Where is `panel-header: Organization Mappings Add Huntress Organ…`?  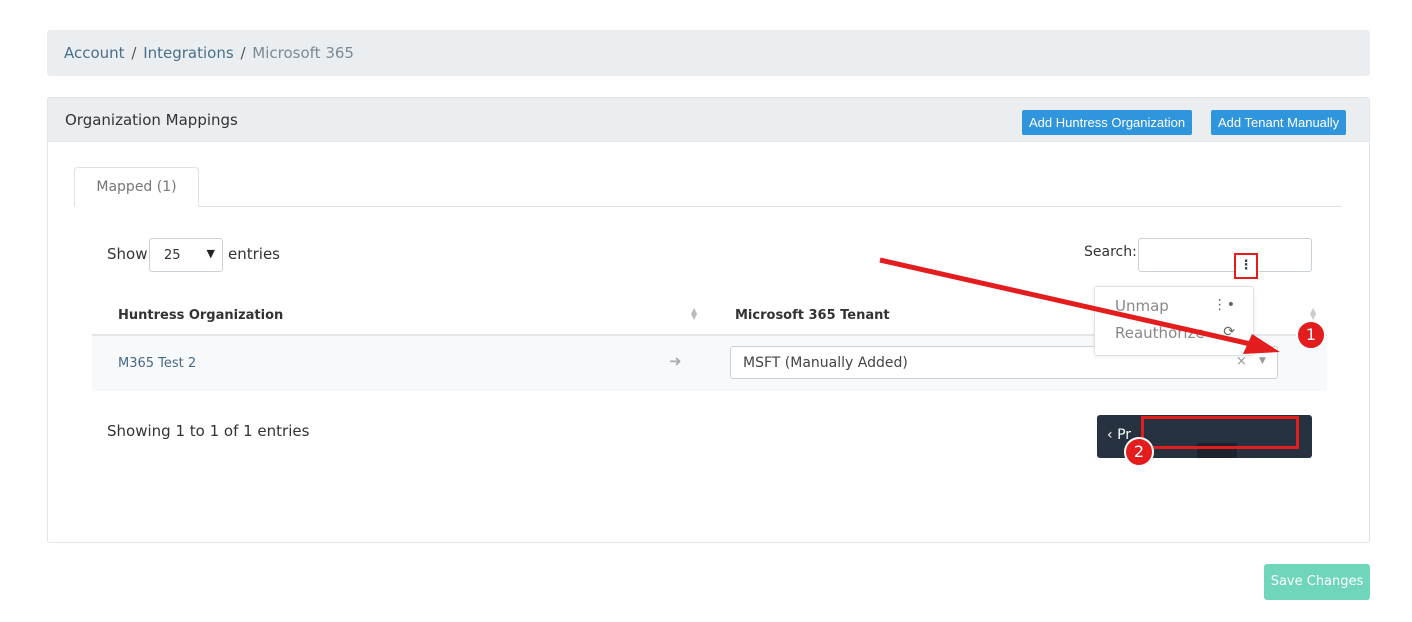
panel-header: Organization Mappings Add Huntress Organ… is located at coordinates (708, 120).